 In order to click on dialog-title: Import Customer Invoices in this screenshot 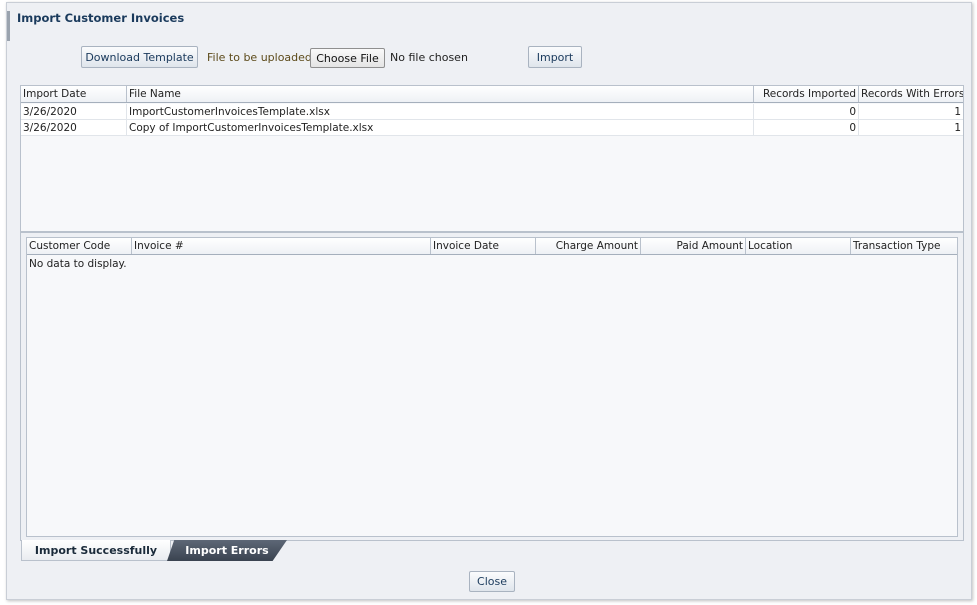, I will do `click(101, 18)`.